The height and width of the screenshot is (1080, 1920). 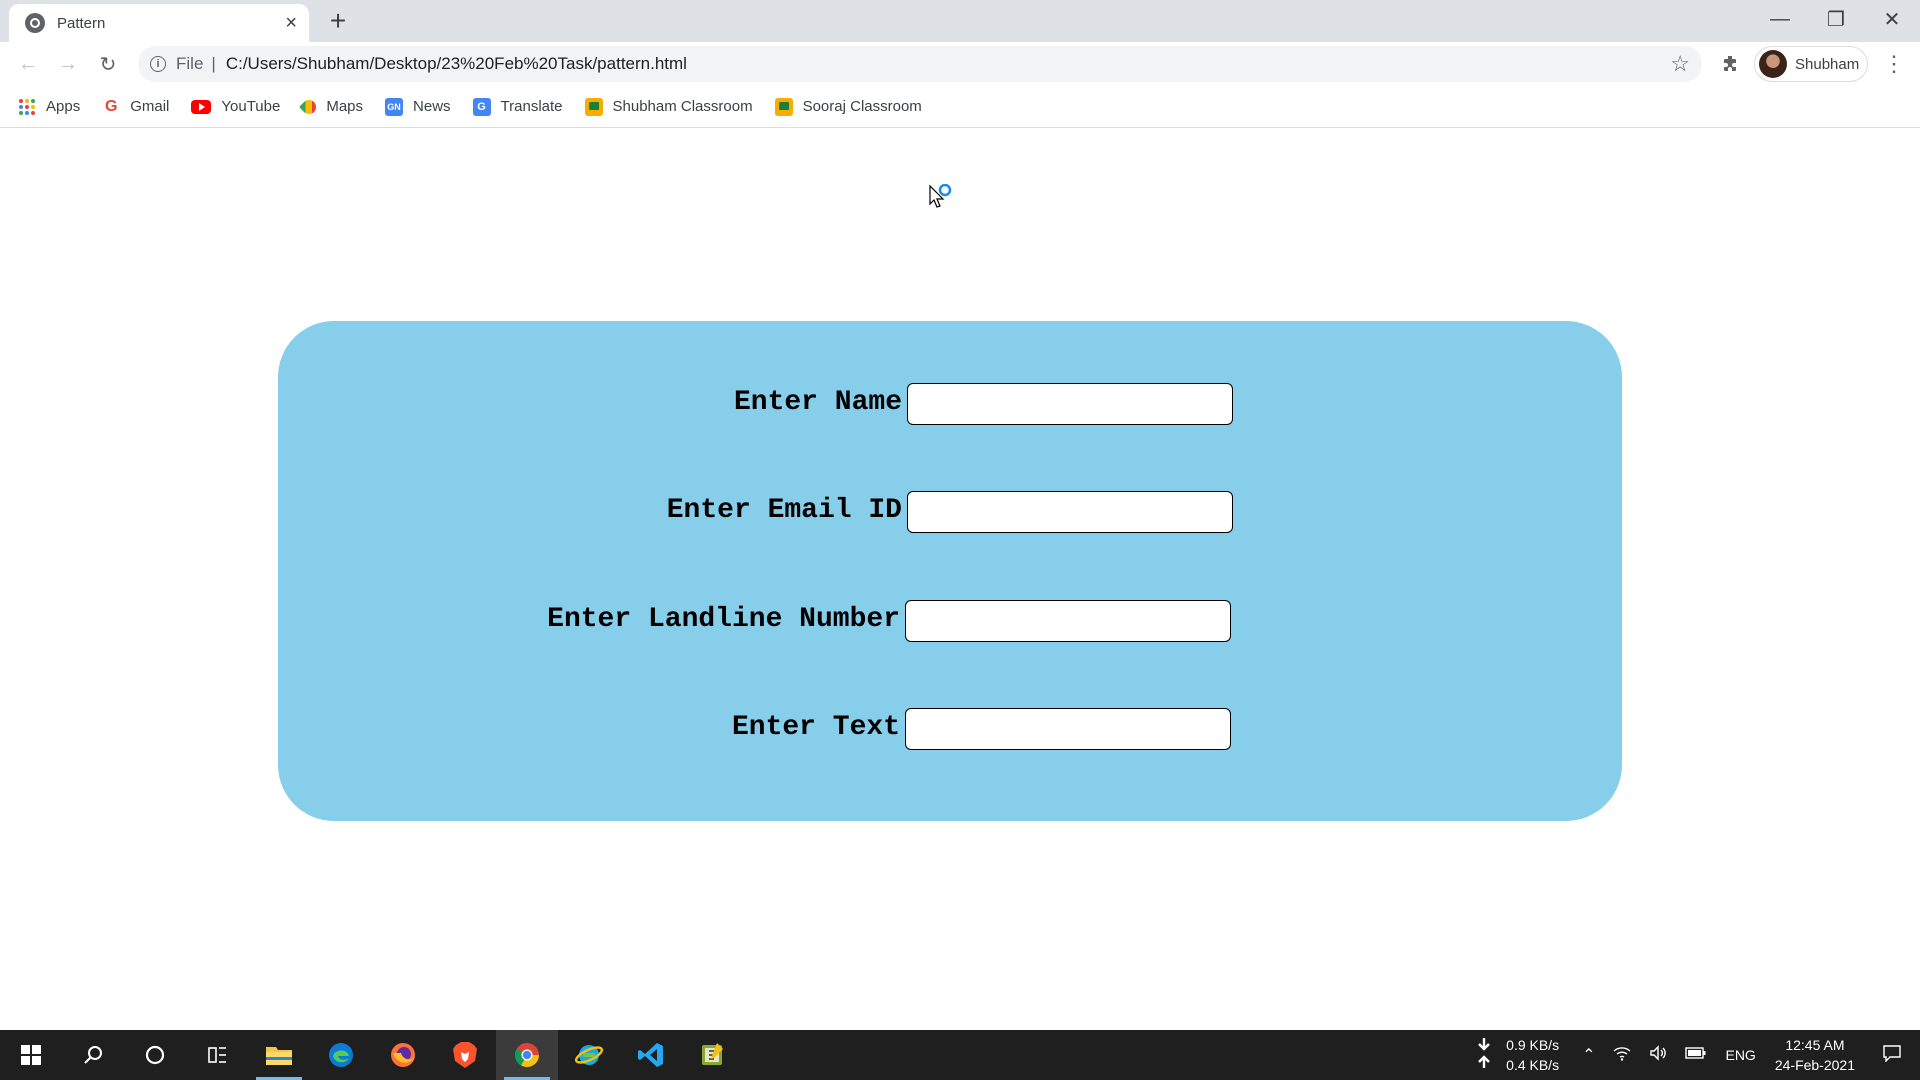 What do you see at coordinates (1894, 64) in the screenshot?
I see `kebab-menu-icon: ⋮` at bounding box center [1894, 64].